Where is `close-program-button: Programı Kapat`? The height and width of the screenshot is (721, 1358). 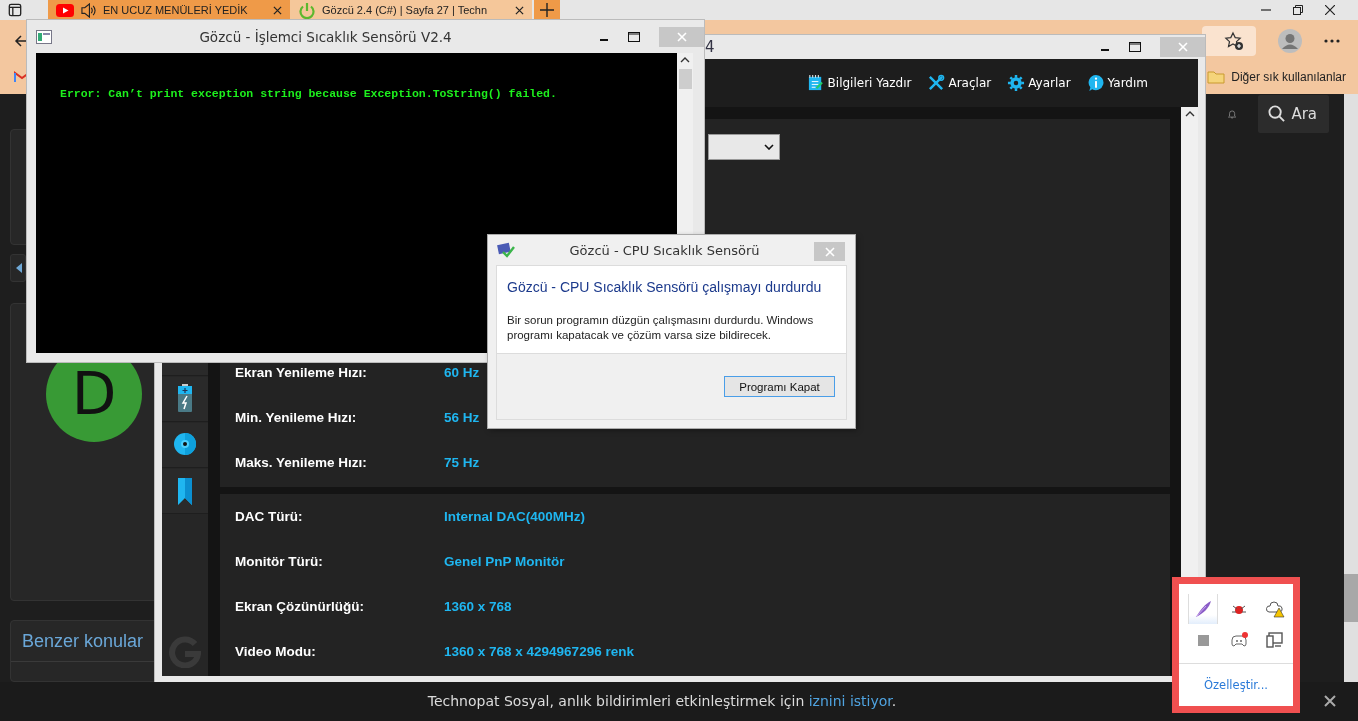
close-program-button: Programı Kapat is located at coordinates (779, 386).